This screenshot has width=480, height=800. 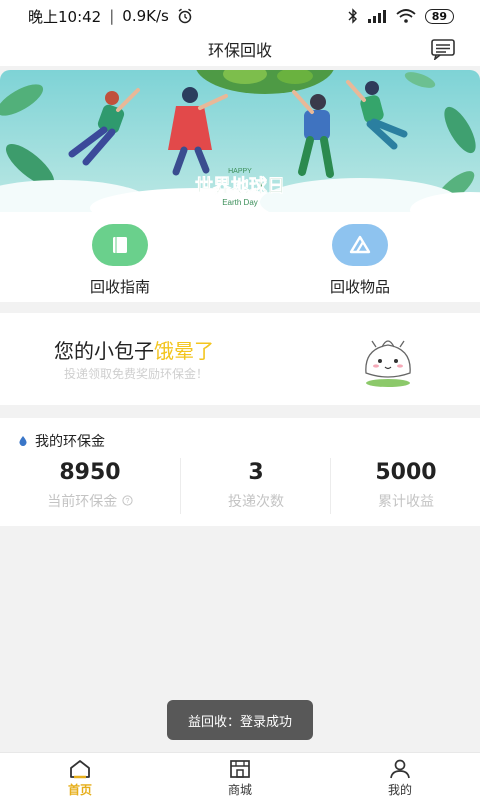 I want to click on drive-triangle-icon, so click(x=360, y=245).